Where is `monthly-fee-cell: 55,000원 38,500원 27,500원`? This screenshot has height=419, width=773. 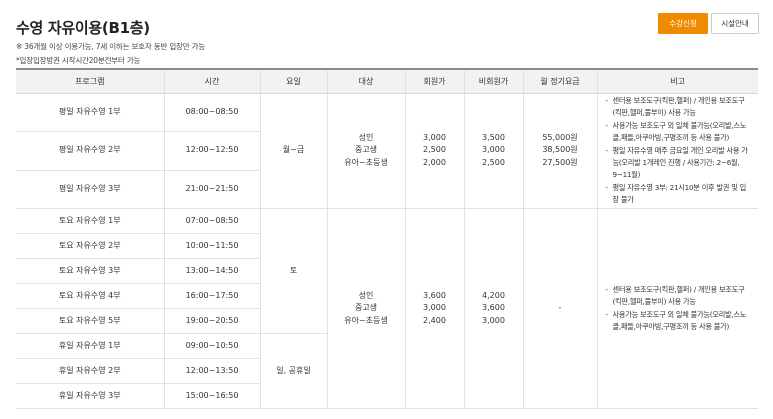
monthly-fee-cell: 55,000원 38,500원 27,500원 is located at coordinates (559, 151).